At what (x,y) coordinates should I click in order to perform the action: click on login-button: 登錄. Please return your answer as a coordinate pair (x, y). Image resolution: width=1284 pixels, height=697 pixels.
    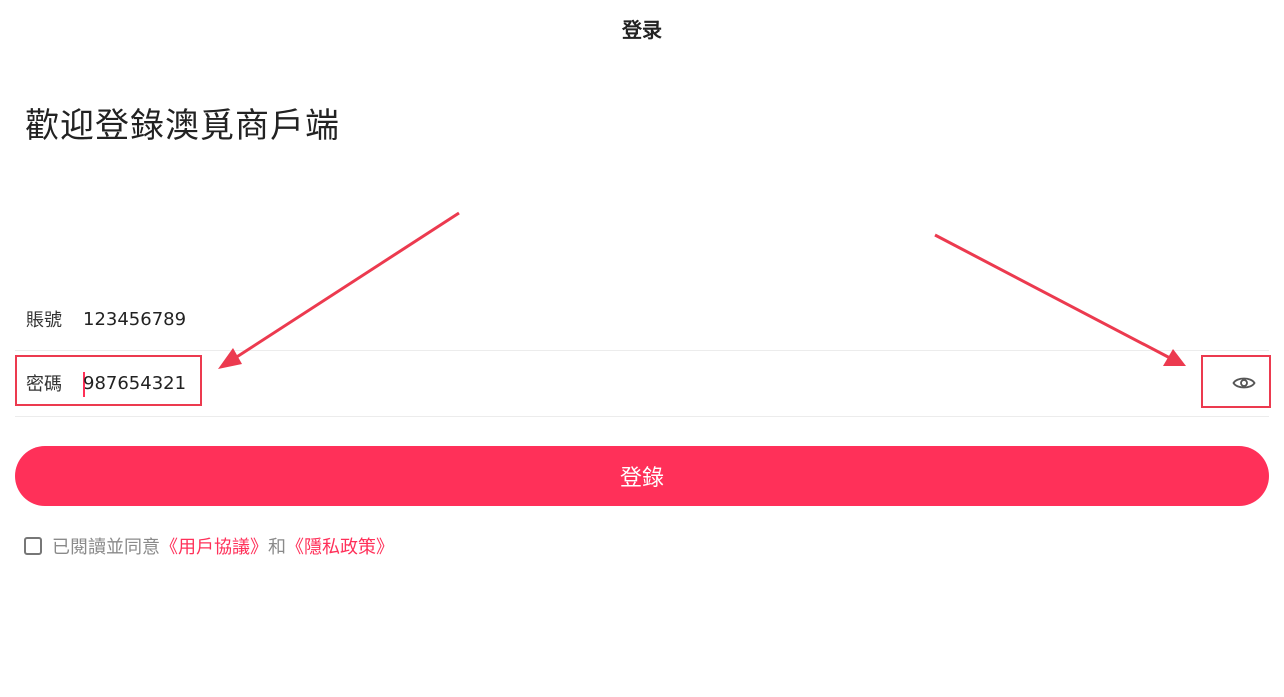
    Looking at the image, I should click on (642, 476).